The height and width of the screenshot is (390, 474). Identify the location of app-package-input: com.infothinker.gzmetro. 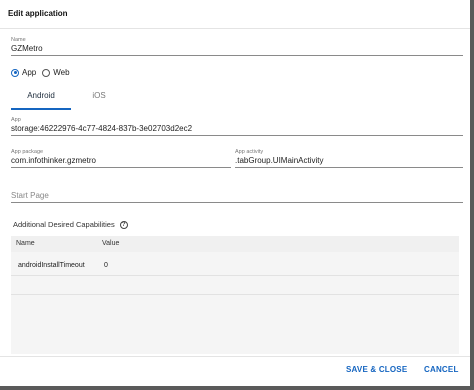
(121, 160).